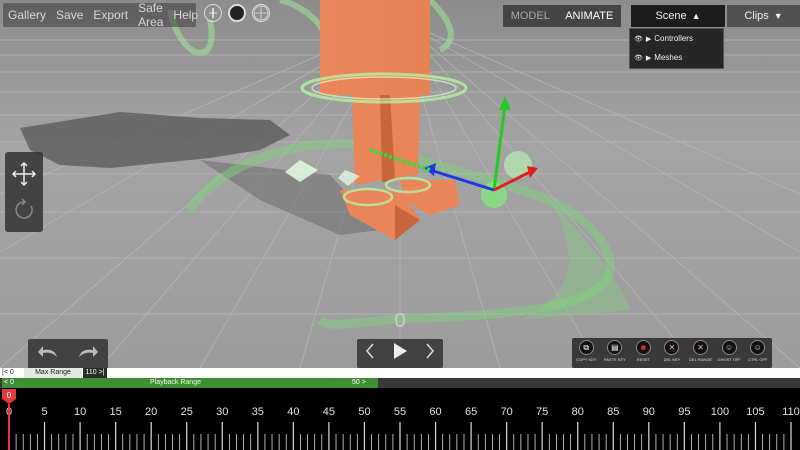 This screenshot has height=450, width=800. What do you see at coordinates (613, 412) in the screenshot?
I see `timeline-tick-label: 85` at bounding box center [613, 412].